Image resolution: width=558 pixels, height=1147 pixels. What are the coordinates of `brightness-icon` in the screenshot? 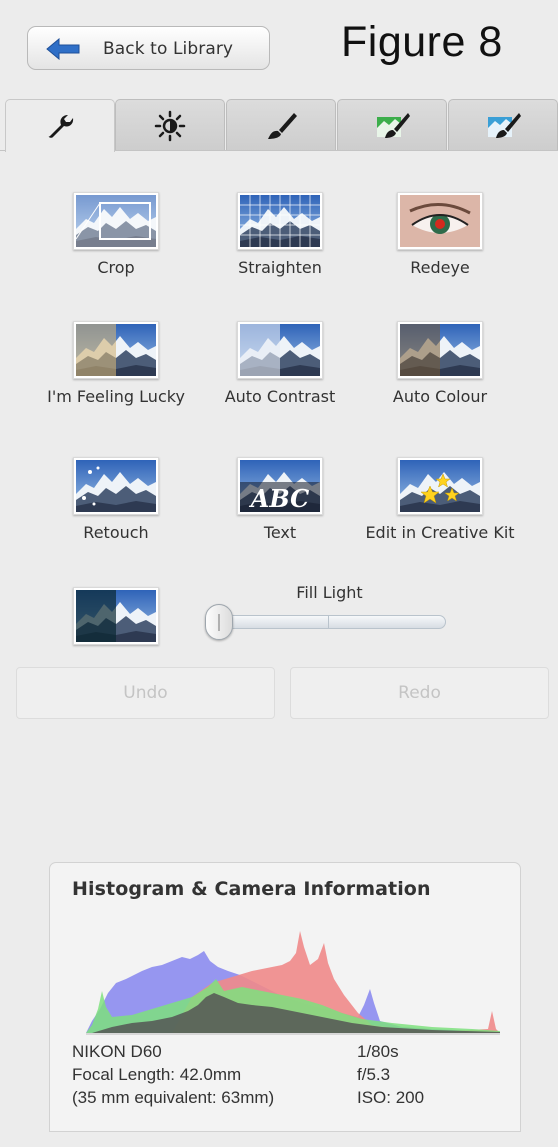 It's located at (170, 125).